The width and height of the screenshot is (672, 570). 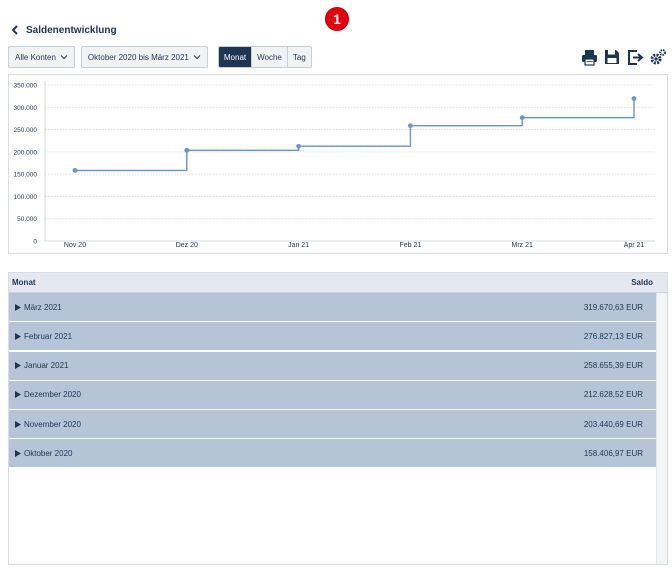 What do you see at coordinates (26, 197) in the screenshot?
I see `y-tick-label: 100.000` at bounding box center [26, 197].